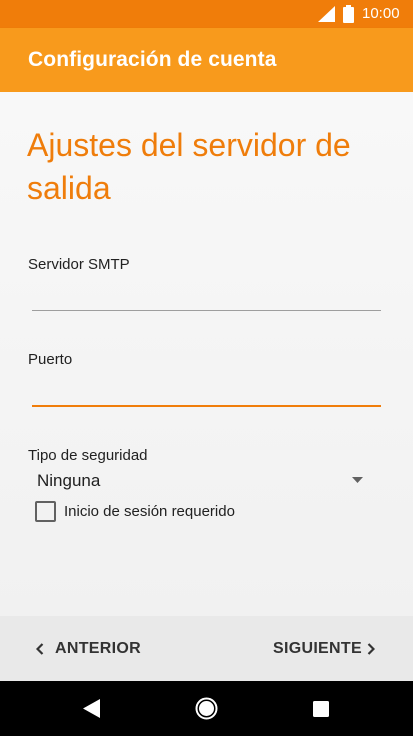 The width and height of the screenshot is (413, 736). I want to click on signal-icon, so click(326, 14).